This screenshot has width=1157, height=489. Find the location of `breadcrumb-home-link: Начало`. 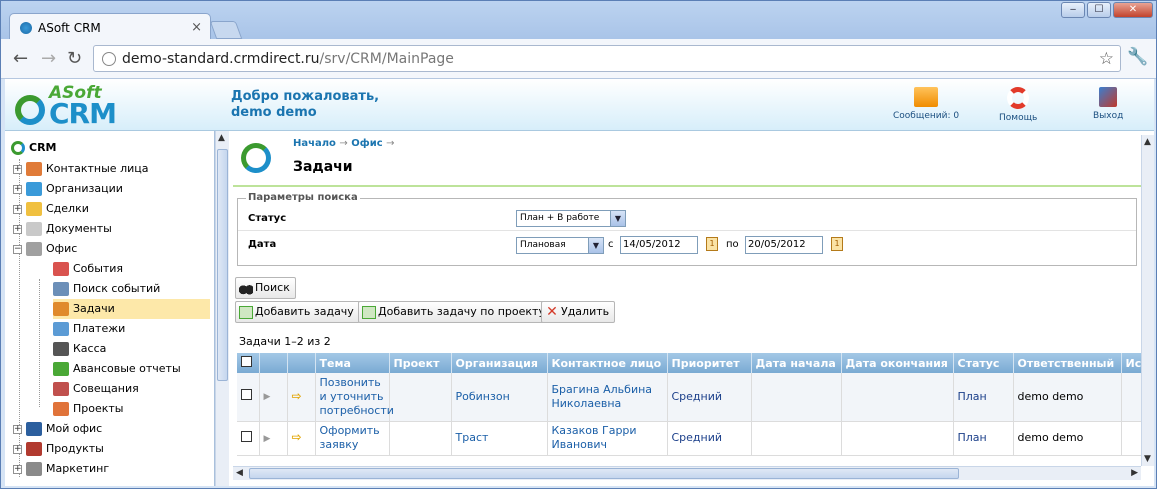

breadcrumb-home-link: Начало is located at coordinates (314, 143).